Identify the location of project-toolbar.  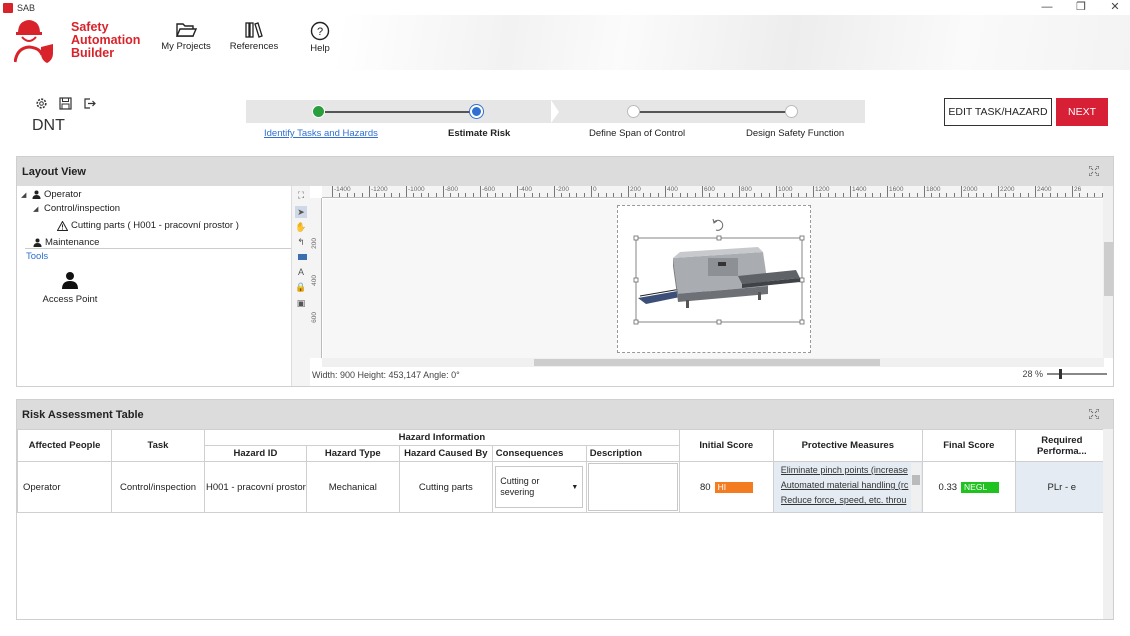
(65, 103).